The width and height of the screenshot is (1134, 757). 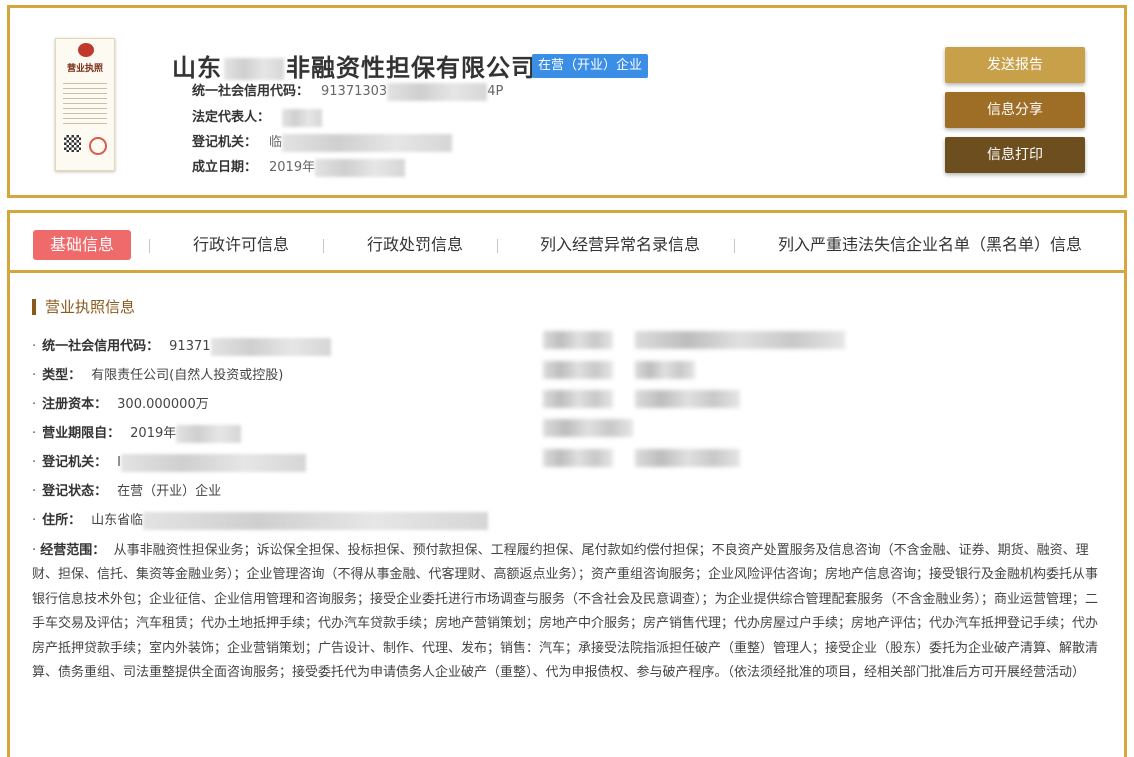 I want to click on field-label: 注册资本：, so click(x=75, y=404).